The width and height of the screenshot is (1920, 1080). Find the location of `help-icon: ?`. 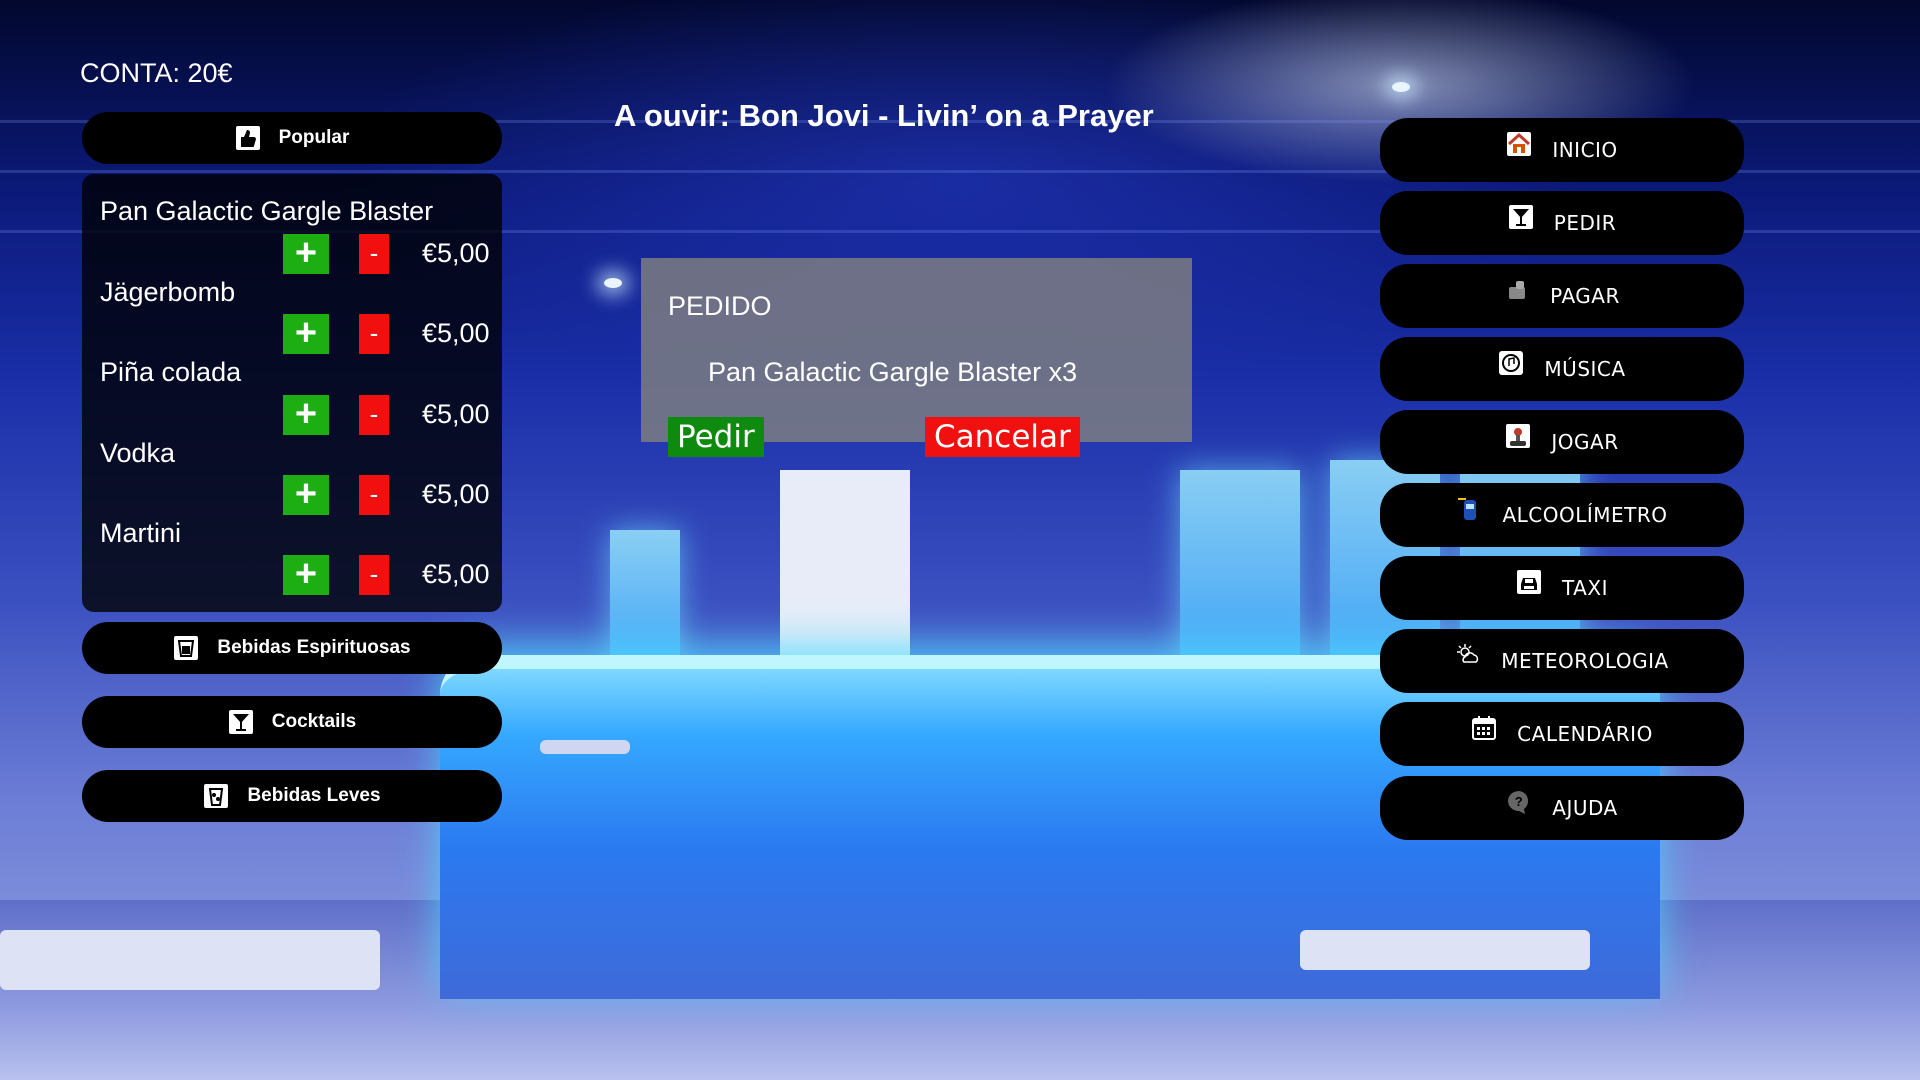

help-icon: ? is located at coordinates (1519, 802).